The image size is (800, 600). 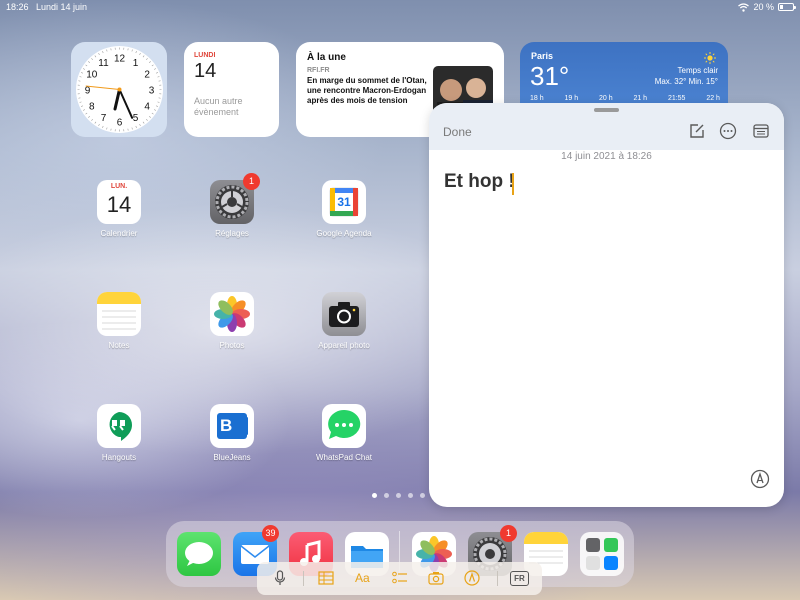 I want to click on app-notes: Notes, so click(x=119, y=321).